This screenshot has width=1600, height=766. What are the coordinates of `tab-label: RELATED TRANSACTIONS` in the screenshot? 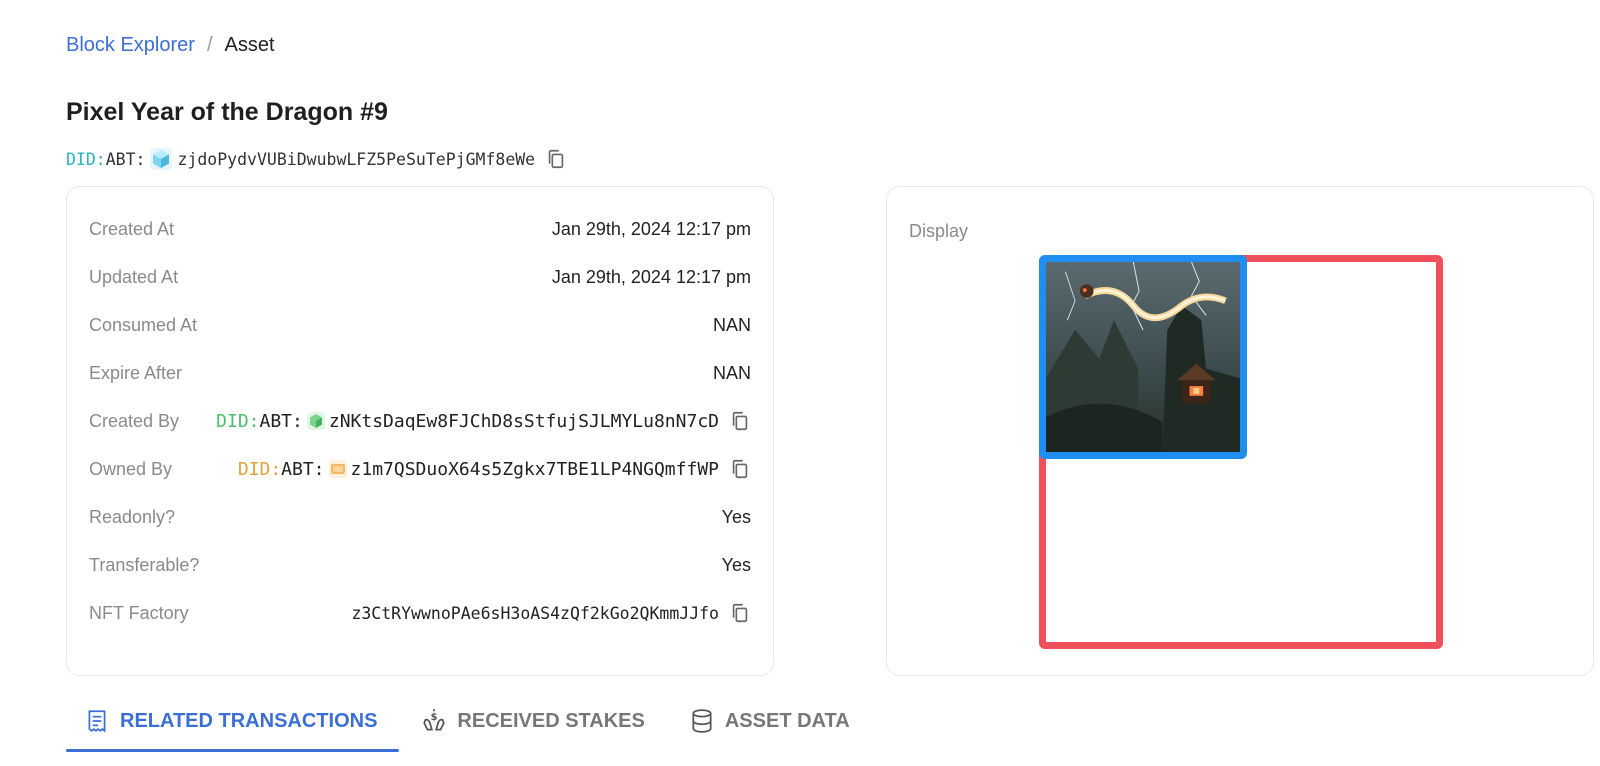 It's located at (249, 720).